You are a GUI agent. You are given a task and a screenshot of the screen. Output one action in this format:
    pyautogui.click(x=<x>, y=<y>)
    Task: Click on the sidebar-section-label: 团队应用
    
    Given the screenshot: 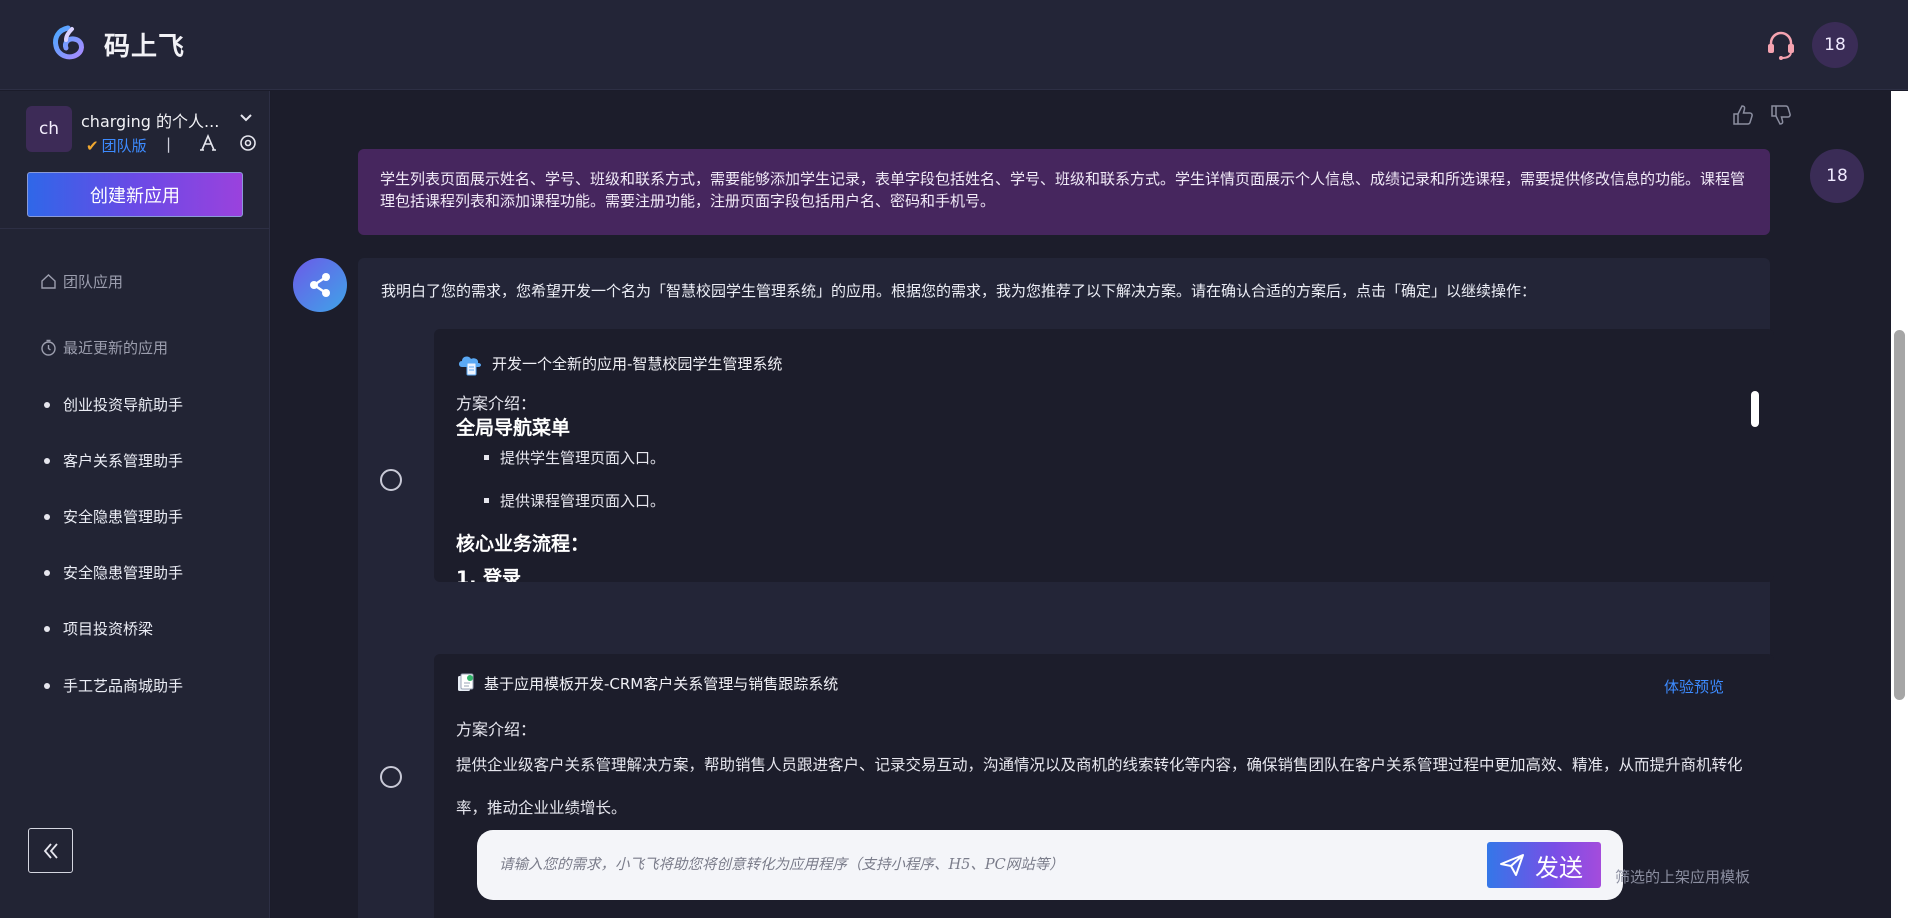 What is the action you would take?
    pyautogui.click(x=93, y=282)
    